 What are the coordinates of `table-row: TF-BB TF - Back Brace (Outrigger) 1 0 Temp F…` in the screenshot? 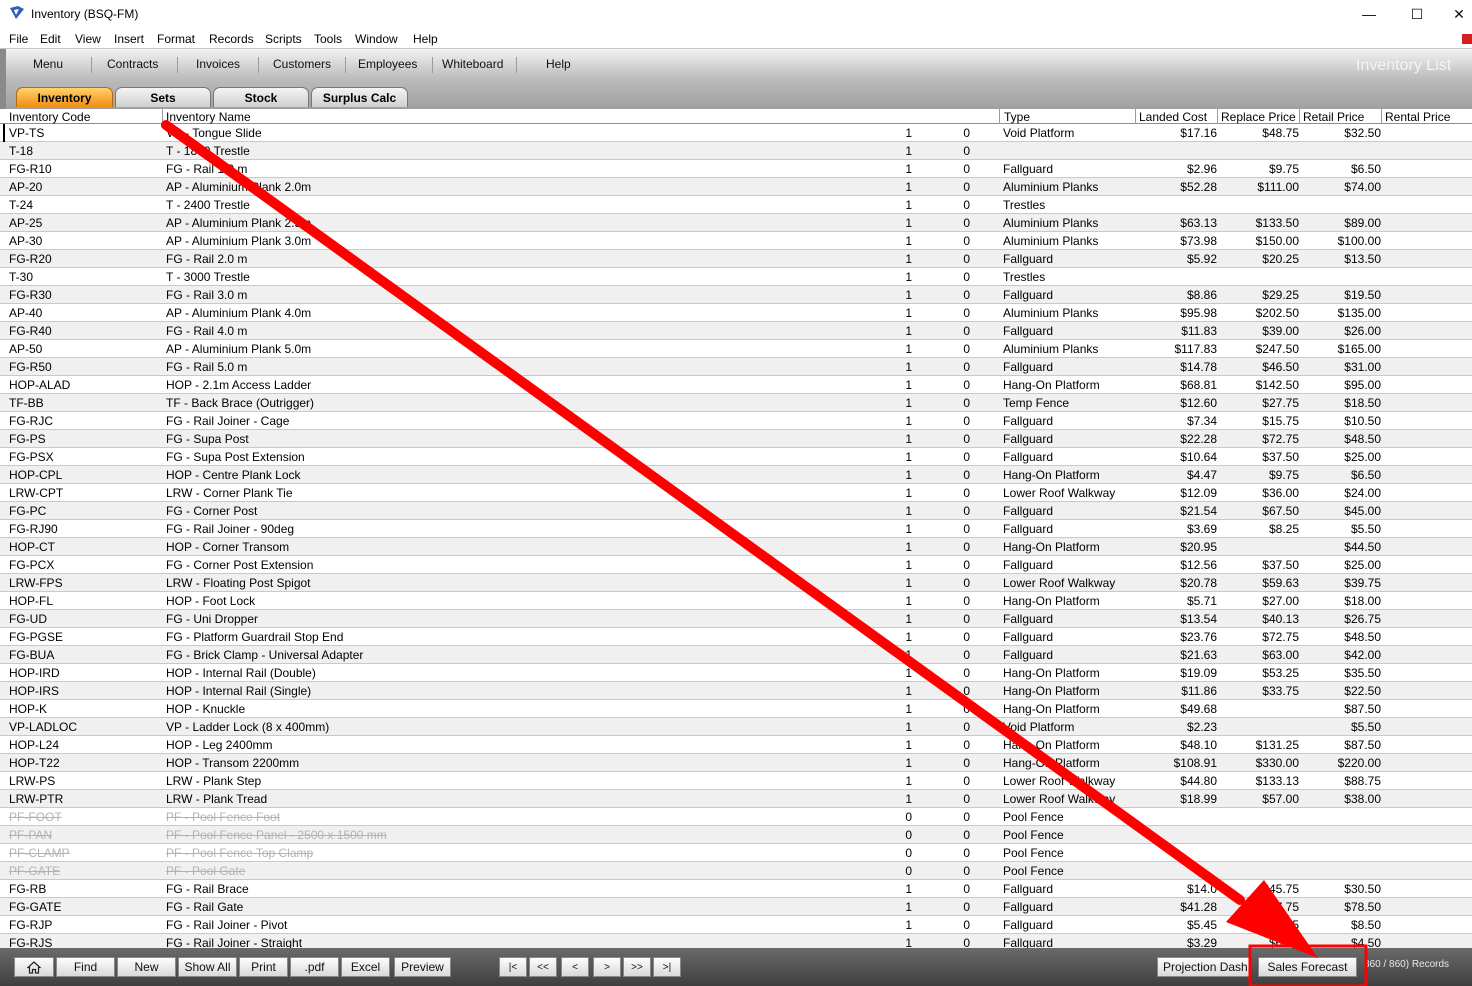 It's located at (736, 403).